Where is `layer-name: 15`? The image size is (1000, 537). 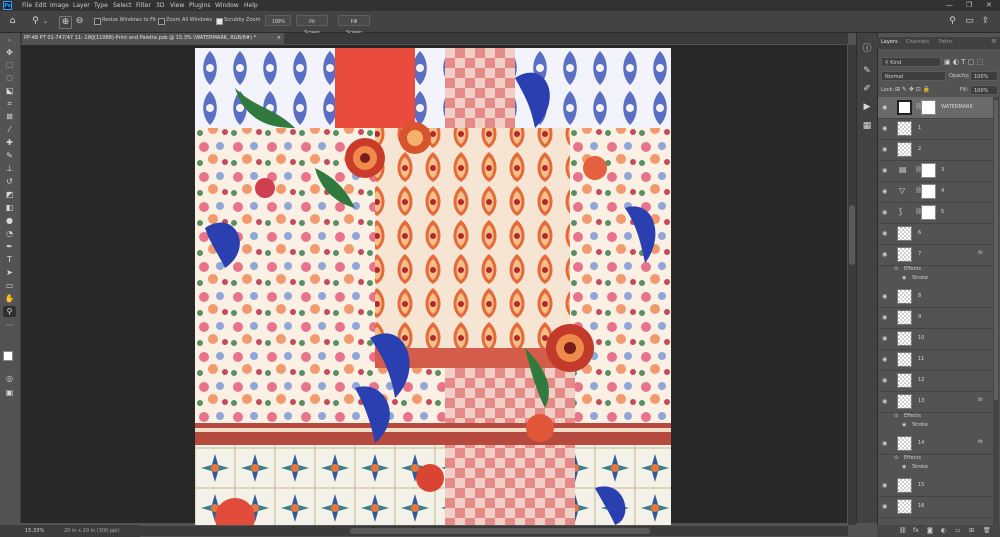
layer-name: 15 is located at coordinates (921, 485).